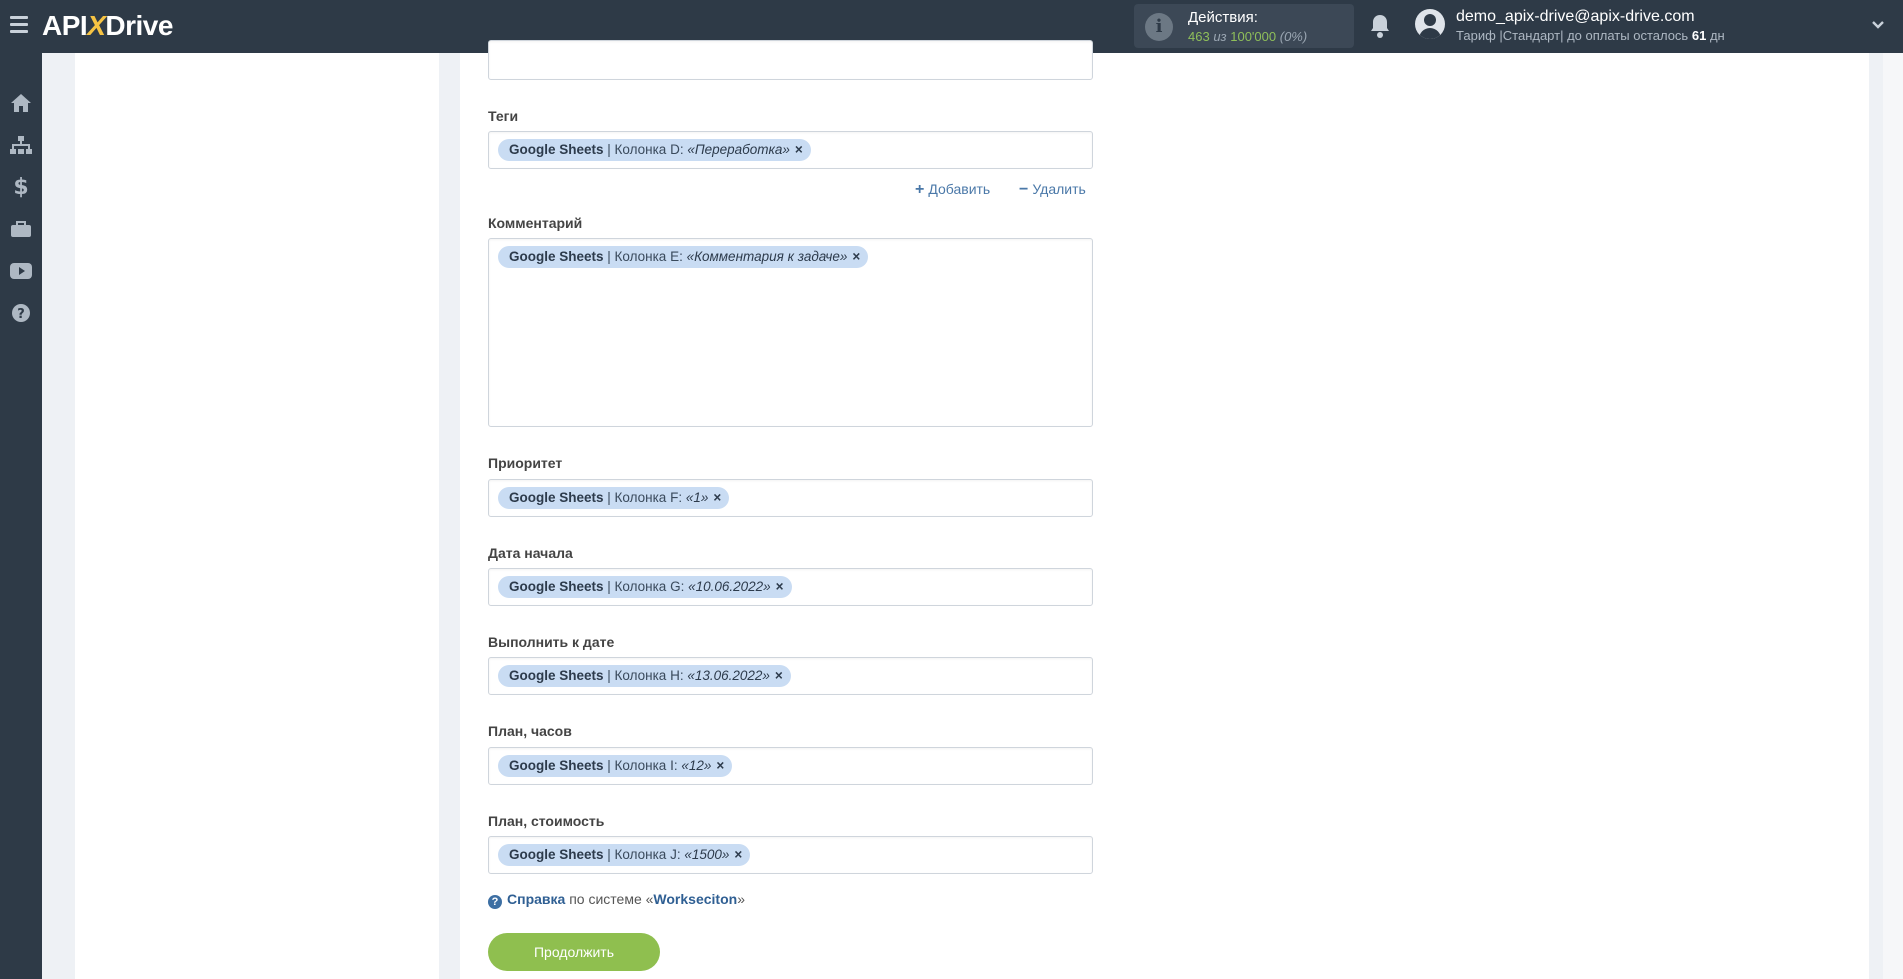 This screenshot has height=979, width=1903. Describe the element at coordinates (614, 498) in the screenshot. I see `tag-chip: Google Sheets | Колонка F: «1» ×` at that location.